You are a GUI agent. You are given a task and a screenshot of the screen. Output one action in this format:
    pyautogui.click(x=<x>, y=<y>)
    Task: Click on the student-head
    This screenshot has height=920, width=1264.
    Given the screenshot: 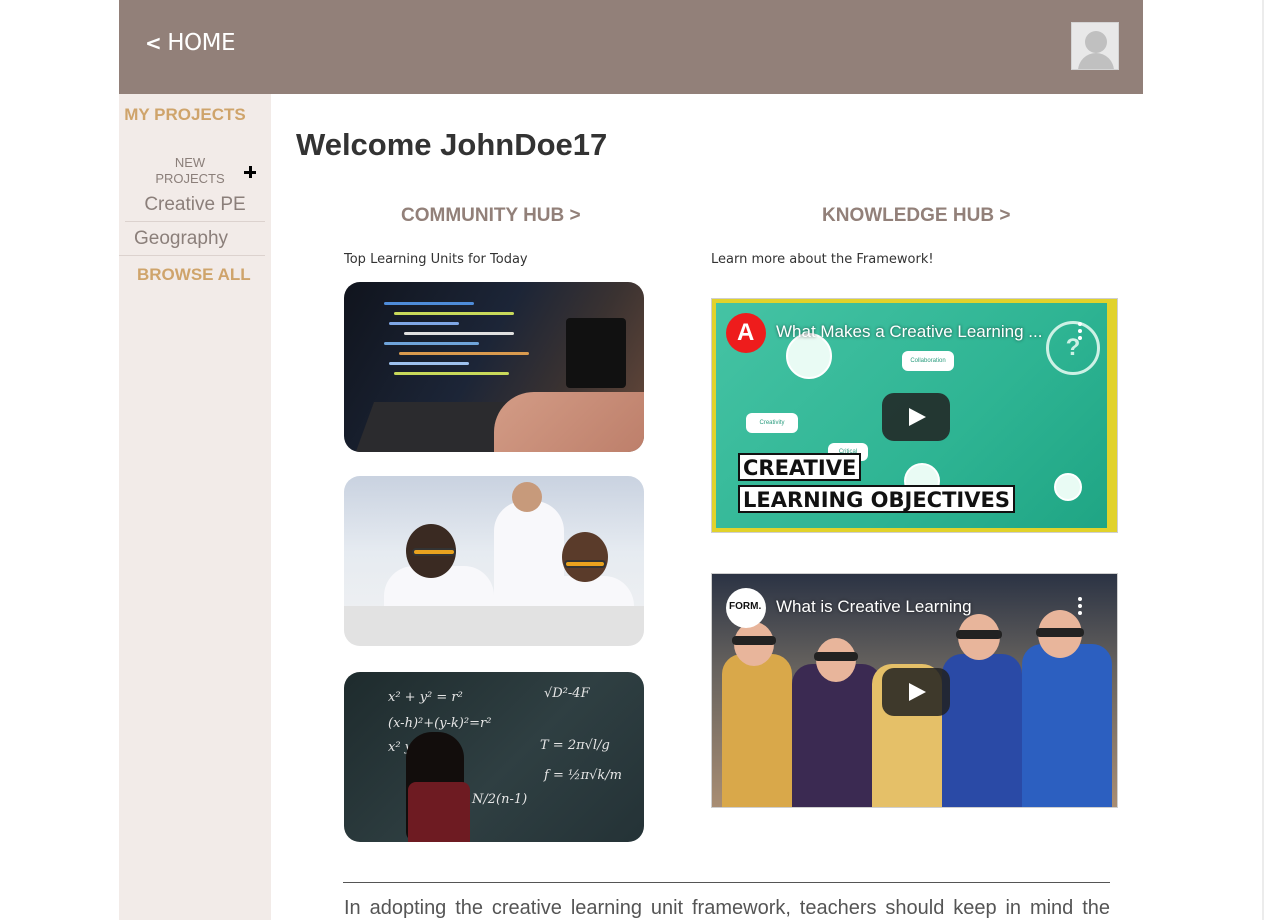 What is the action you would take?
    pyautogui.click(x=585, y=557)
    